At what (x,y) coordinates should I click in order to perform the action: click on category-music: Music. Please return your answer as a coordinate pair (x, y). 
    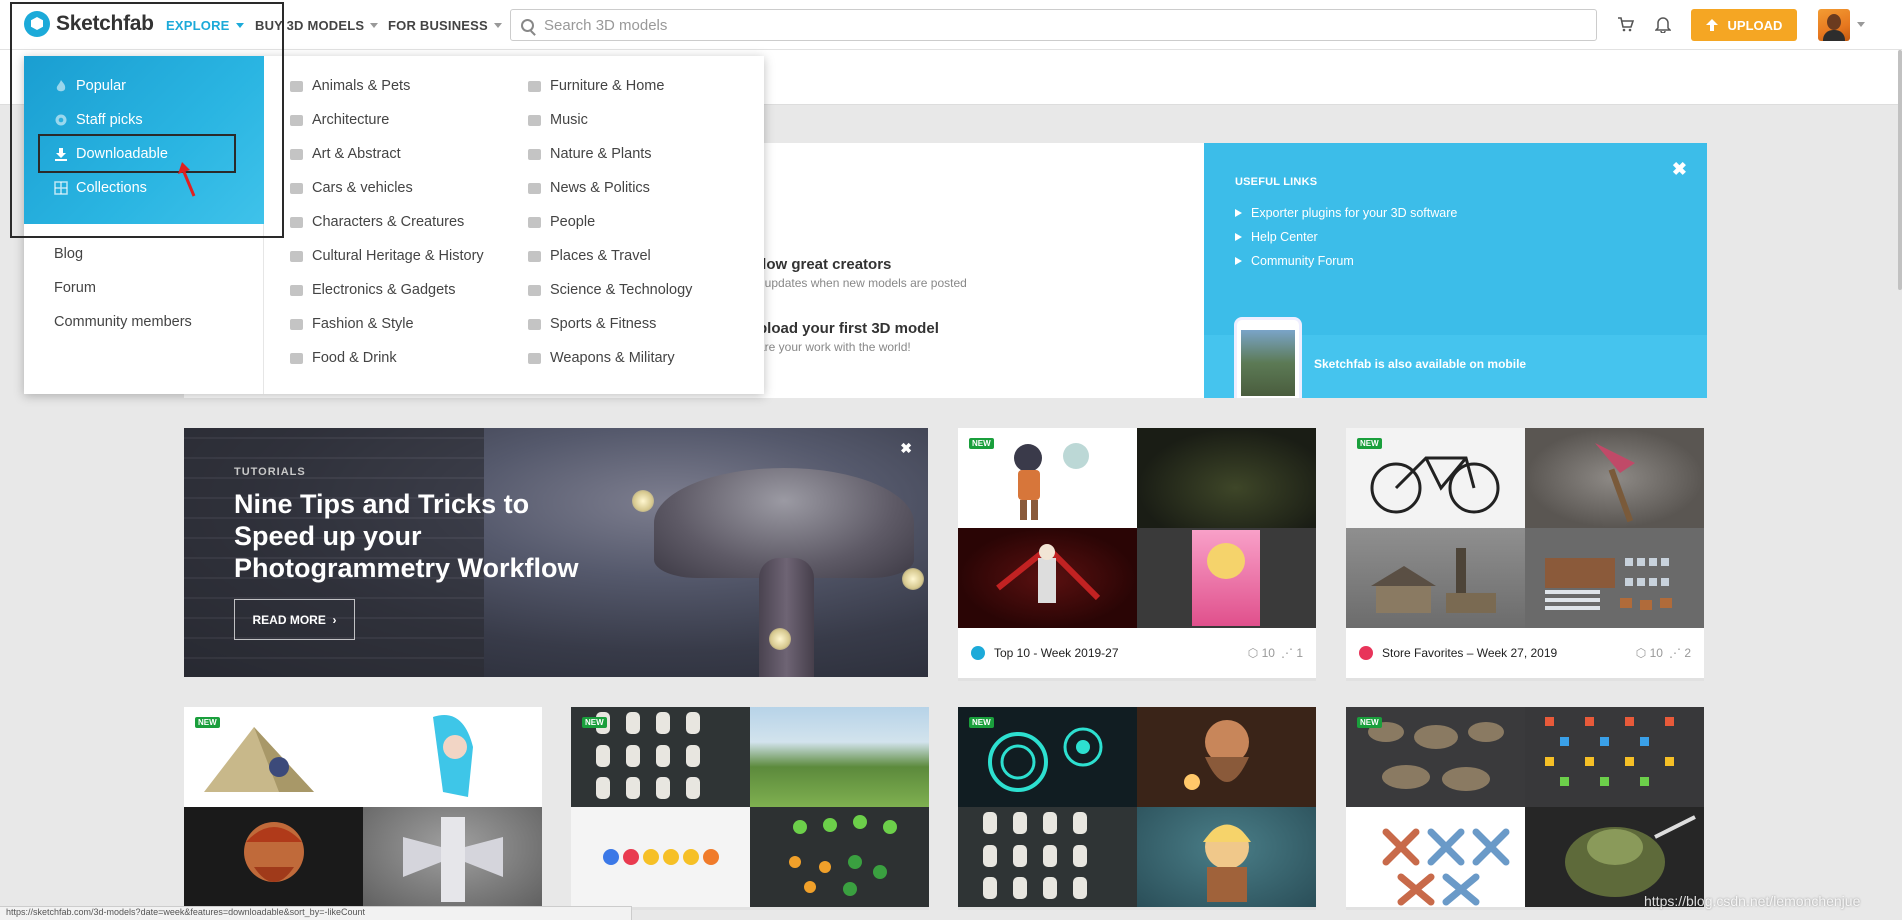
    Looking at the image, I should click on (558, 120).